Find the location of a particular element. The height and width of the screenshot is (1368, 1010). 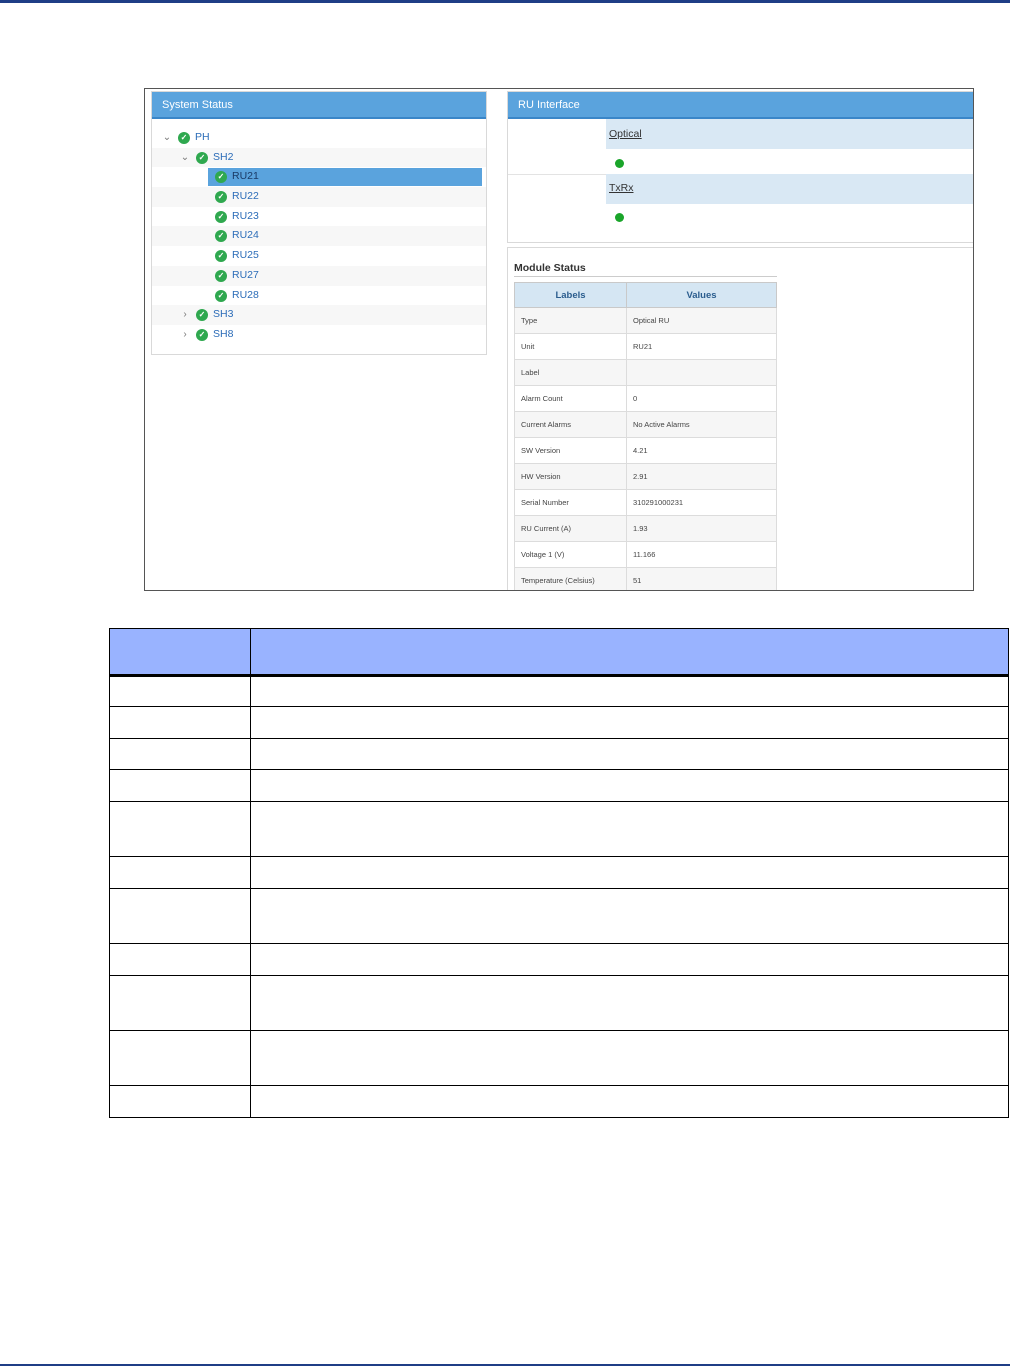

module-status-row: Temperature (Celsius) 51 is located at coordinates (645, 578).